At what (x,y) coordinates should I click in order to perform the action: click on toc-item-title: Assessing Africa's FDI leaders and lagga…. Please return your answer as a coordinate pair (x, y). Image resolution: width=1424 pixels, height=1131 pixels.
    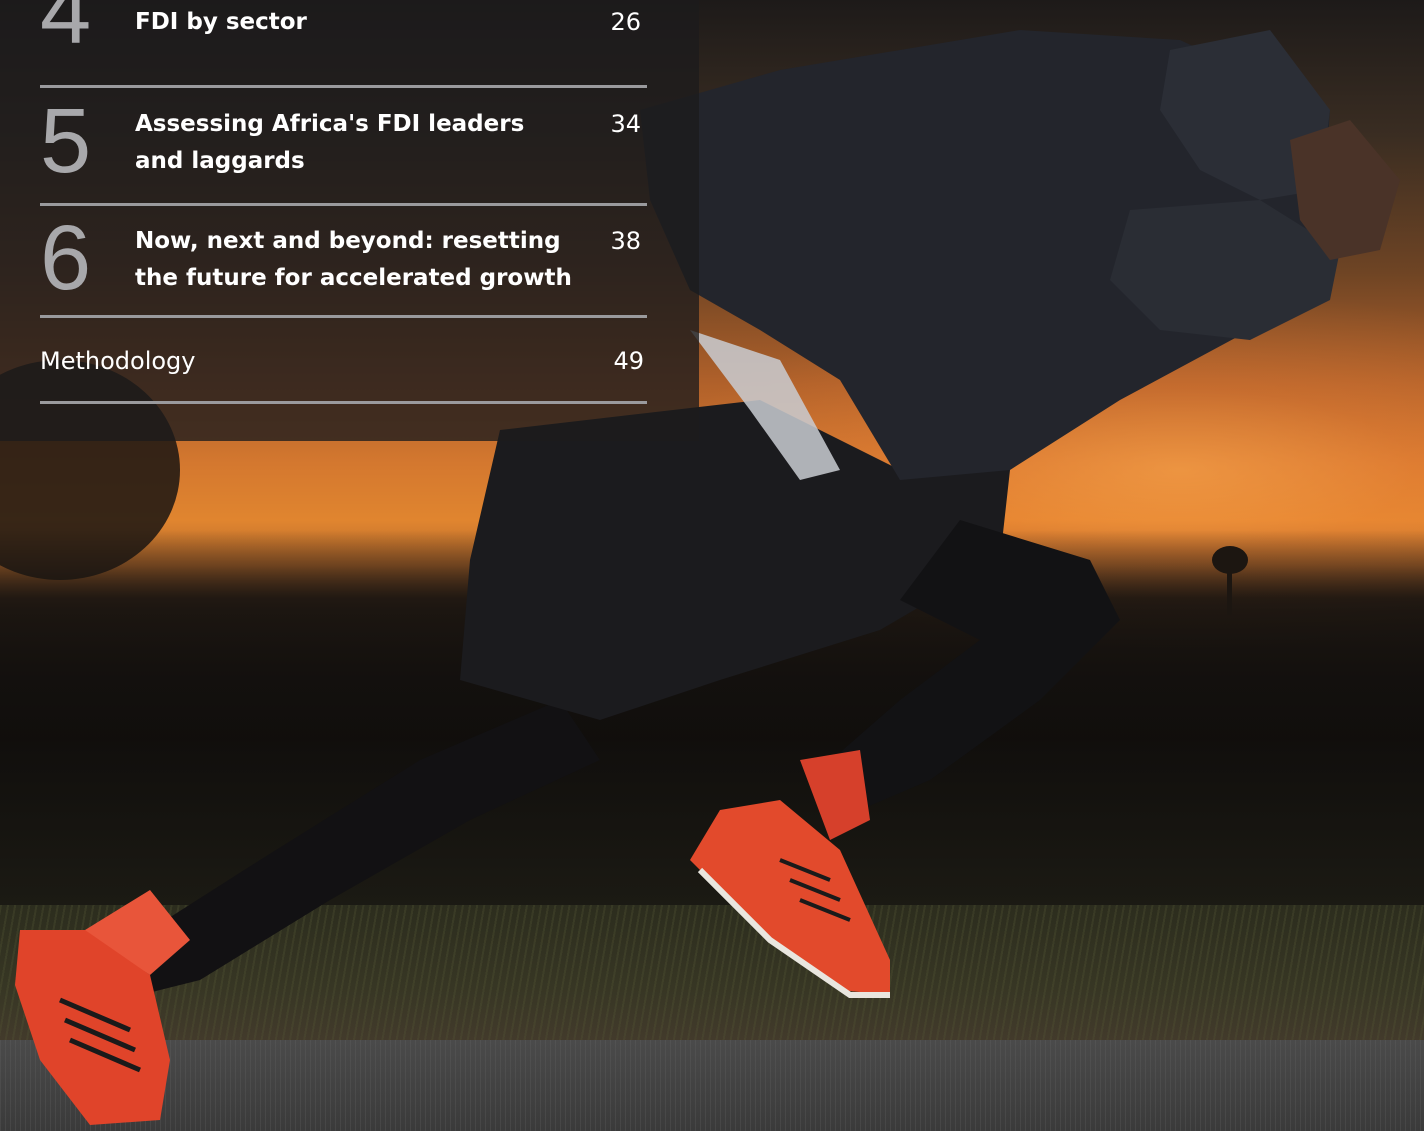
    Looking at the image, I should click on (355, 143).